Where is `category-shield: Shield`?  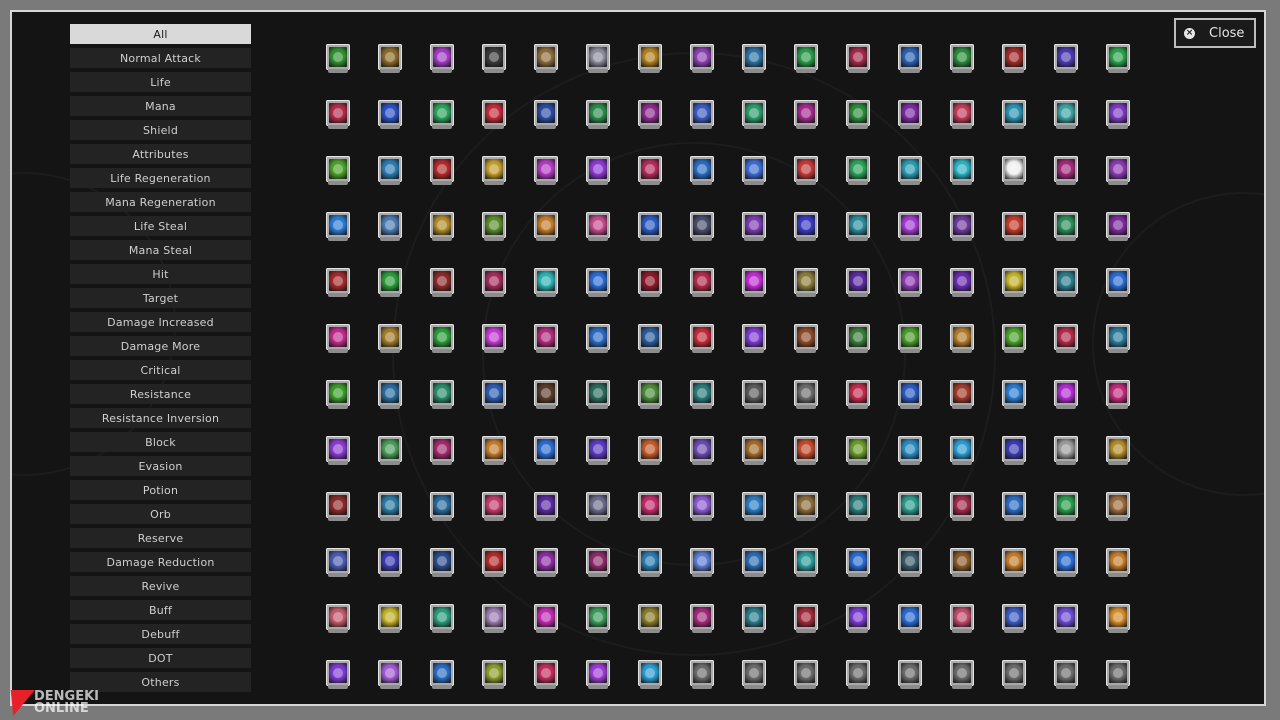
category-shield: Shield is located at coordinates (160, 130).